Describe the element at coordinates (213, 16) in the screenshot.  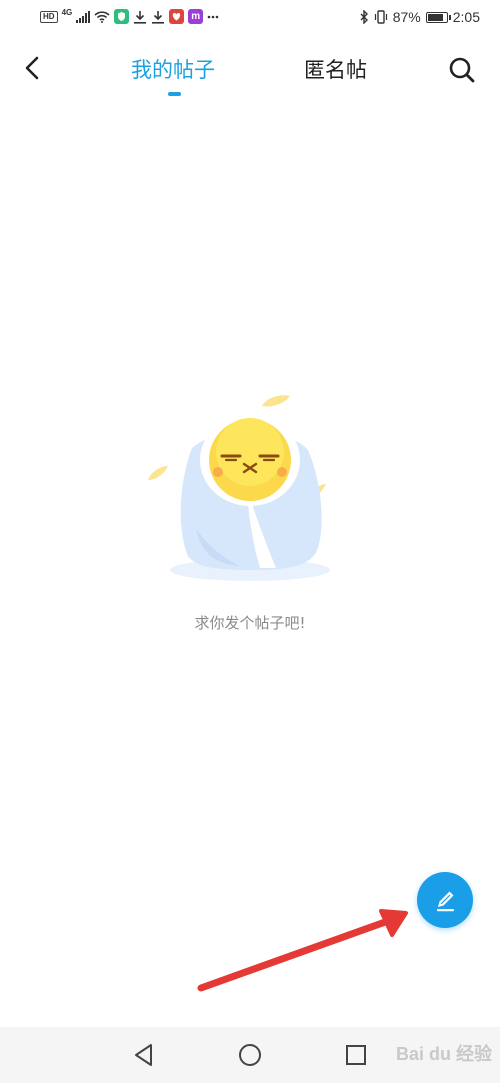
I see `more-notifications-icon` at that location.